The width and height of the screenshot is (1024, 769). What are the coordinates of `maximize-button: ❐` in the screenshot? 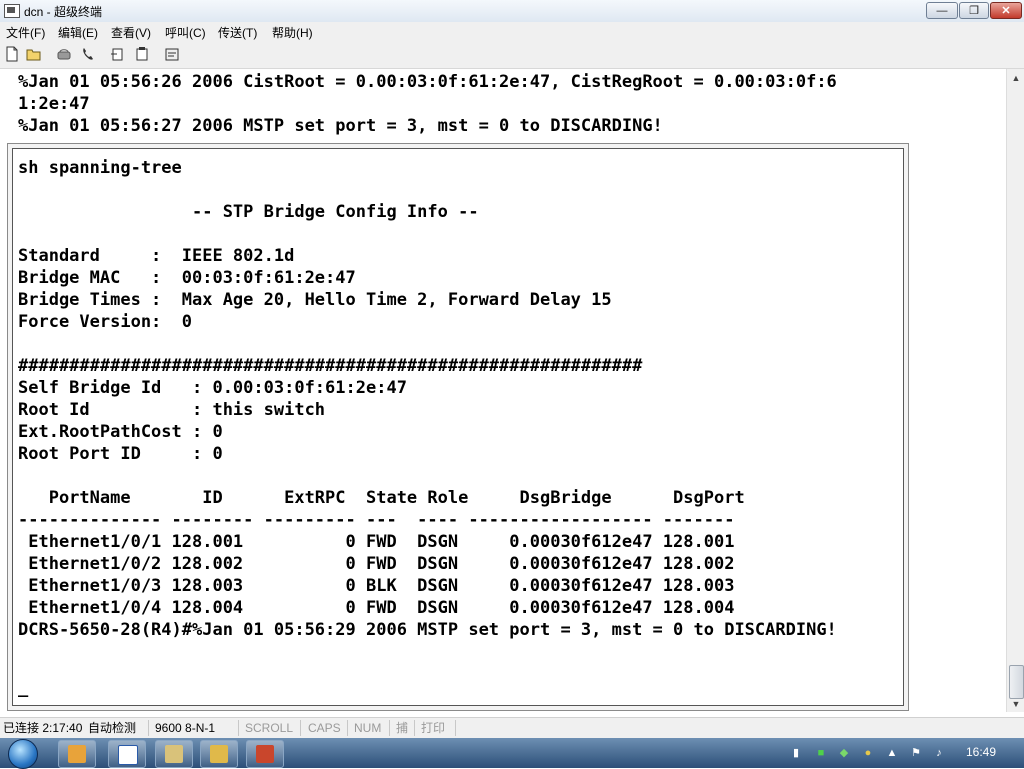 It's located at (974, 10).